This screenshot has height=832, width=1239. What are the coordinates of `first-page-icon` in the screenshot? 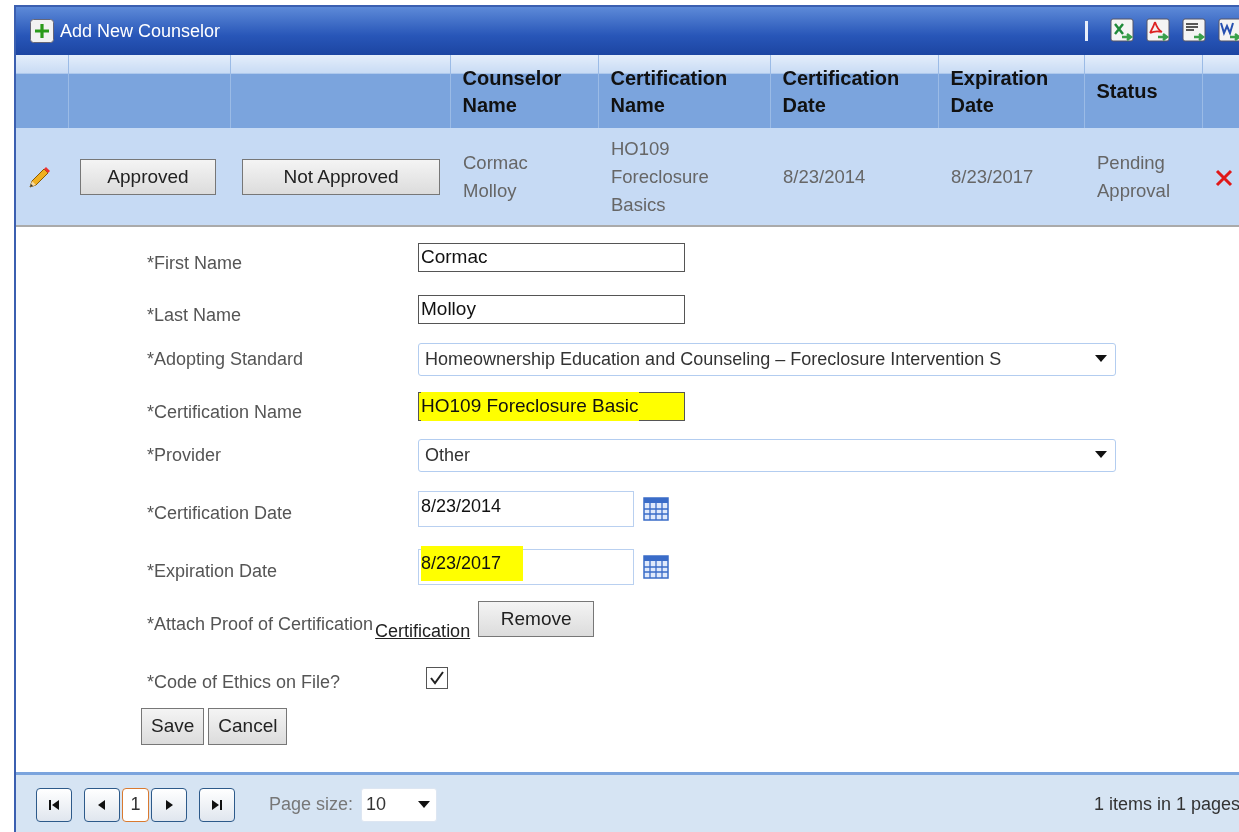 It's located at (54, 804).